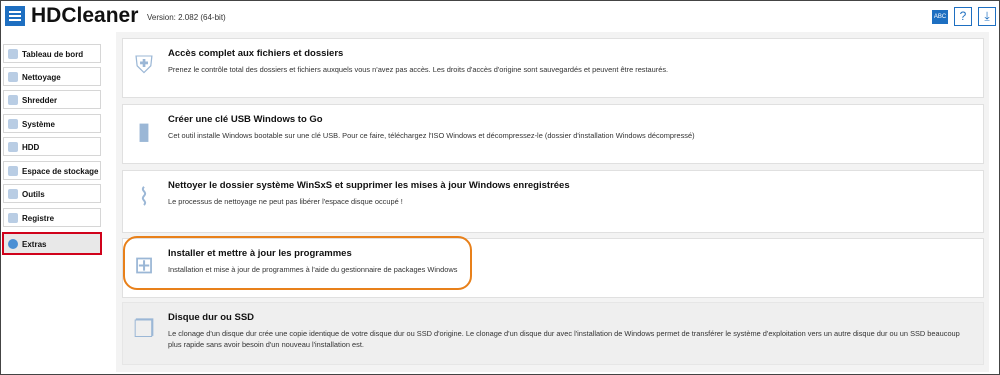  What do you see at coordinates (40, 100) in the screenshot?
I see `sidebar-item-label: Shredder` at bounding box center [40, 100].